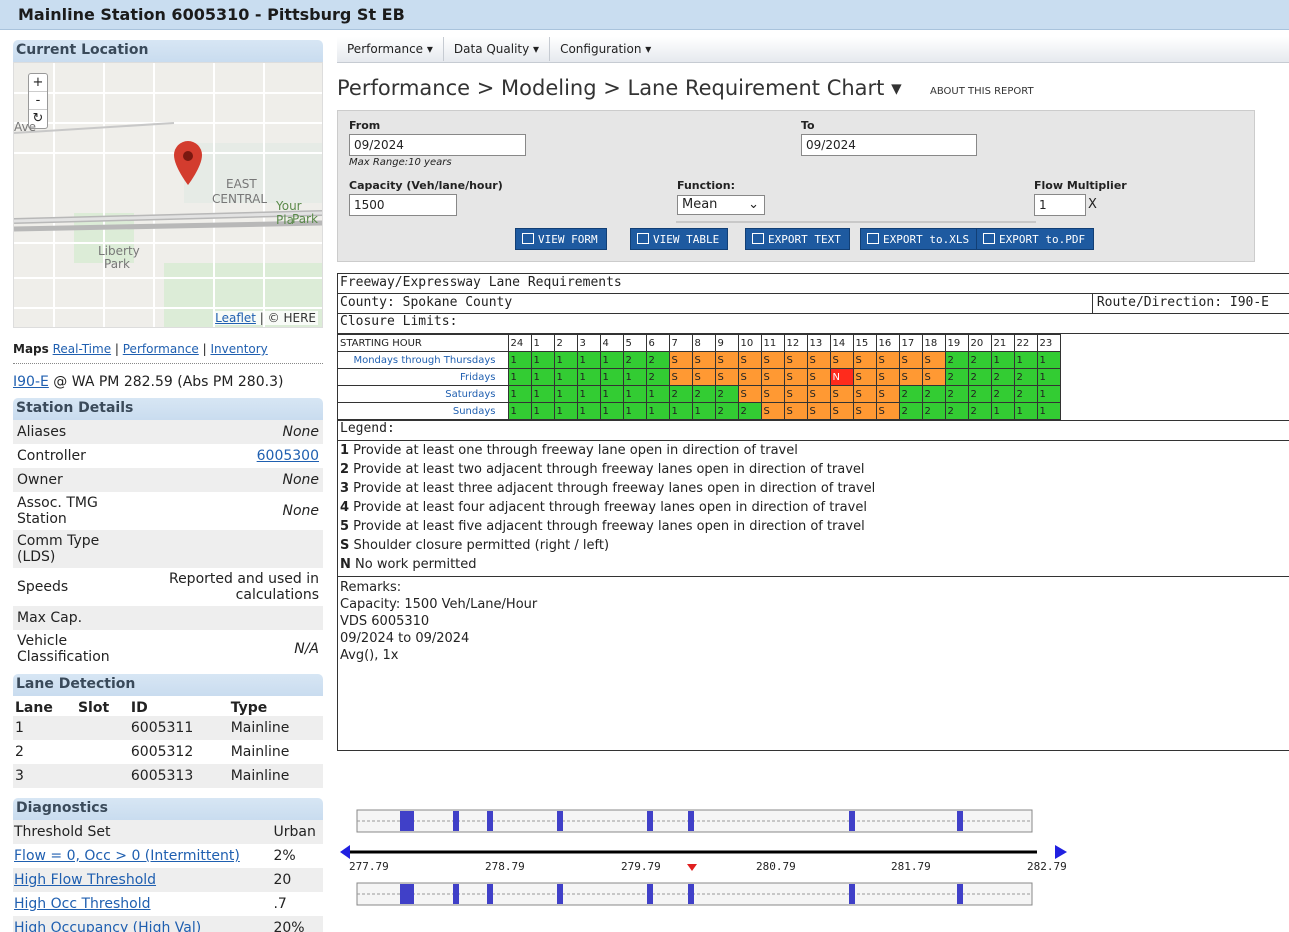 The width and height of the screenshot is (1289, 932). Describe the element at coordinates (497, 49) in the screenshot. I see `menu-data-quality: Data Quality ▾` at that location.